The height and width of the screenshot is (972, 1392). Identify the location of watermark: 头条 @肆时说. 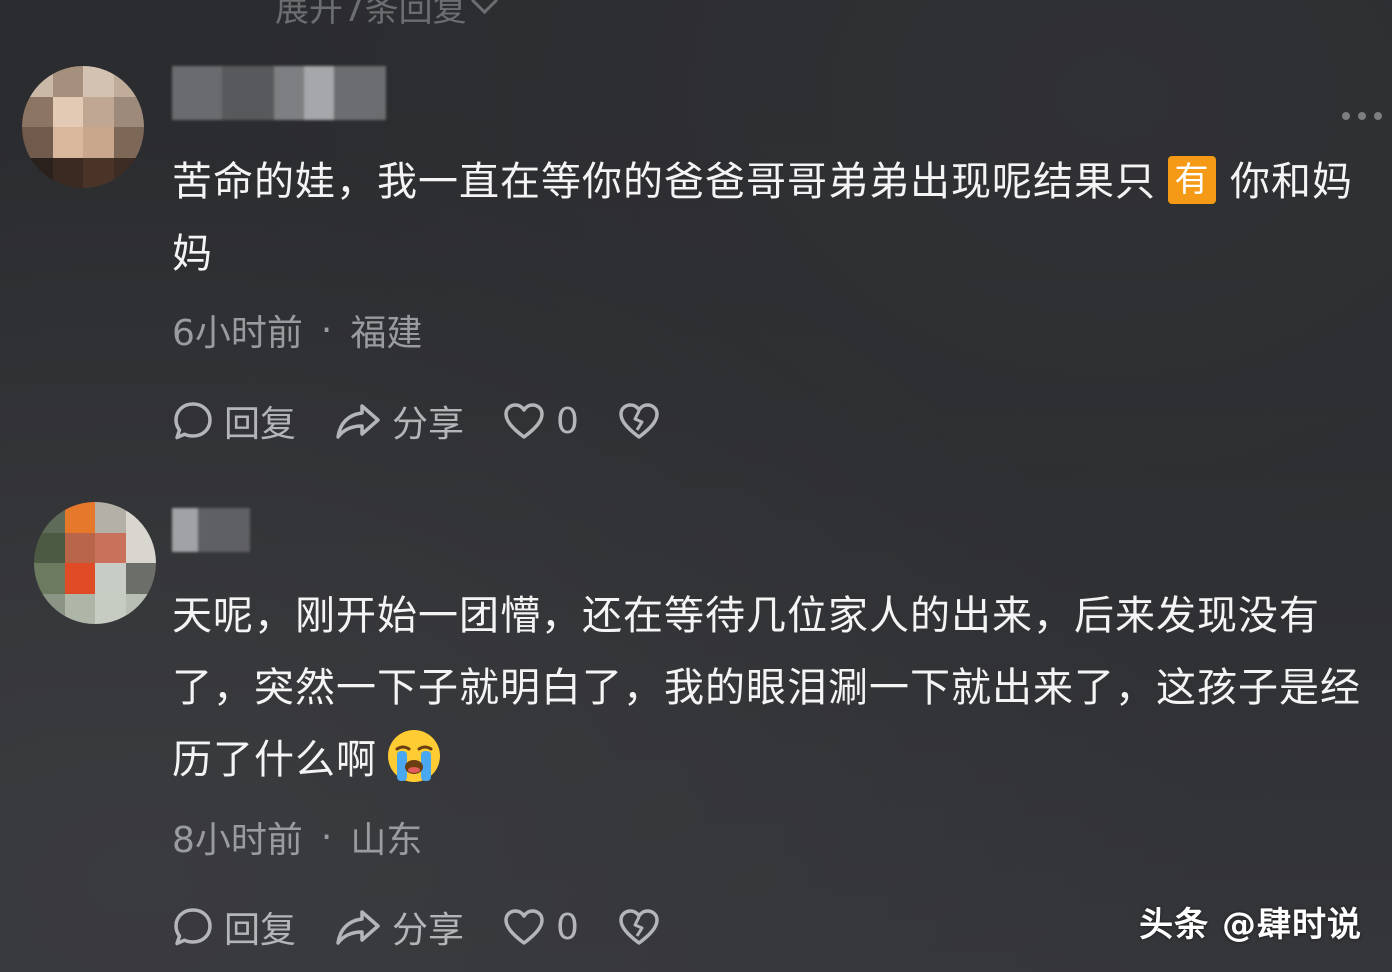
(1250, 925).